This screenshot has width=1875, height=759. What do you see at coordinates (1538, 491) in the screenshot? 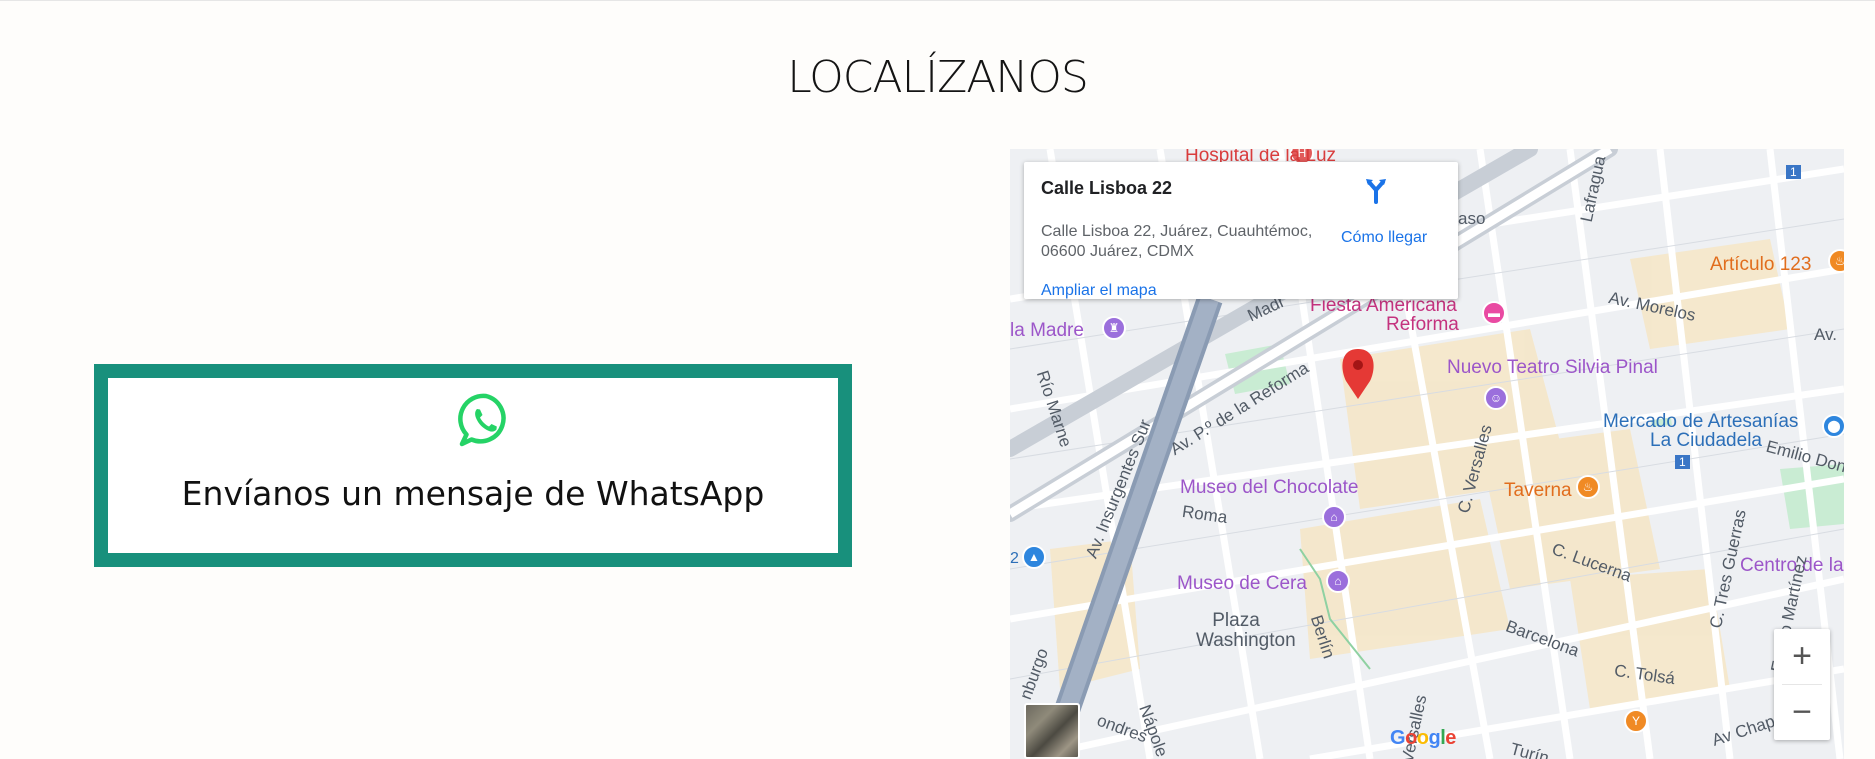
I see `poi-taverna: Taverna` at bounding box center [1538, 491].